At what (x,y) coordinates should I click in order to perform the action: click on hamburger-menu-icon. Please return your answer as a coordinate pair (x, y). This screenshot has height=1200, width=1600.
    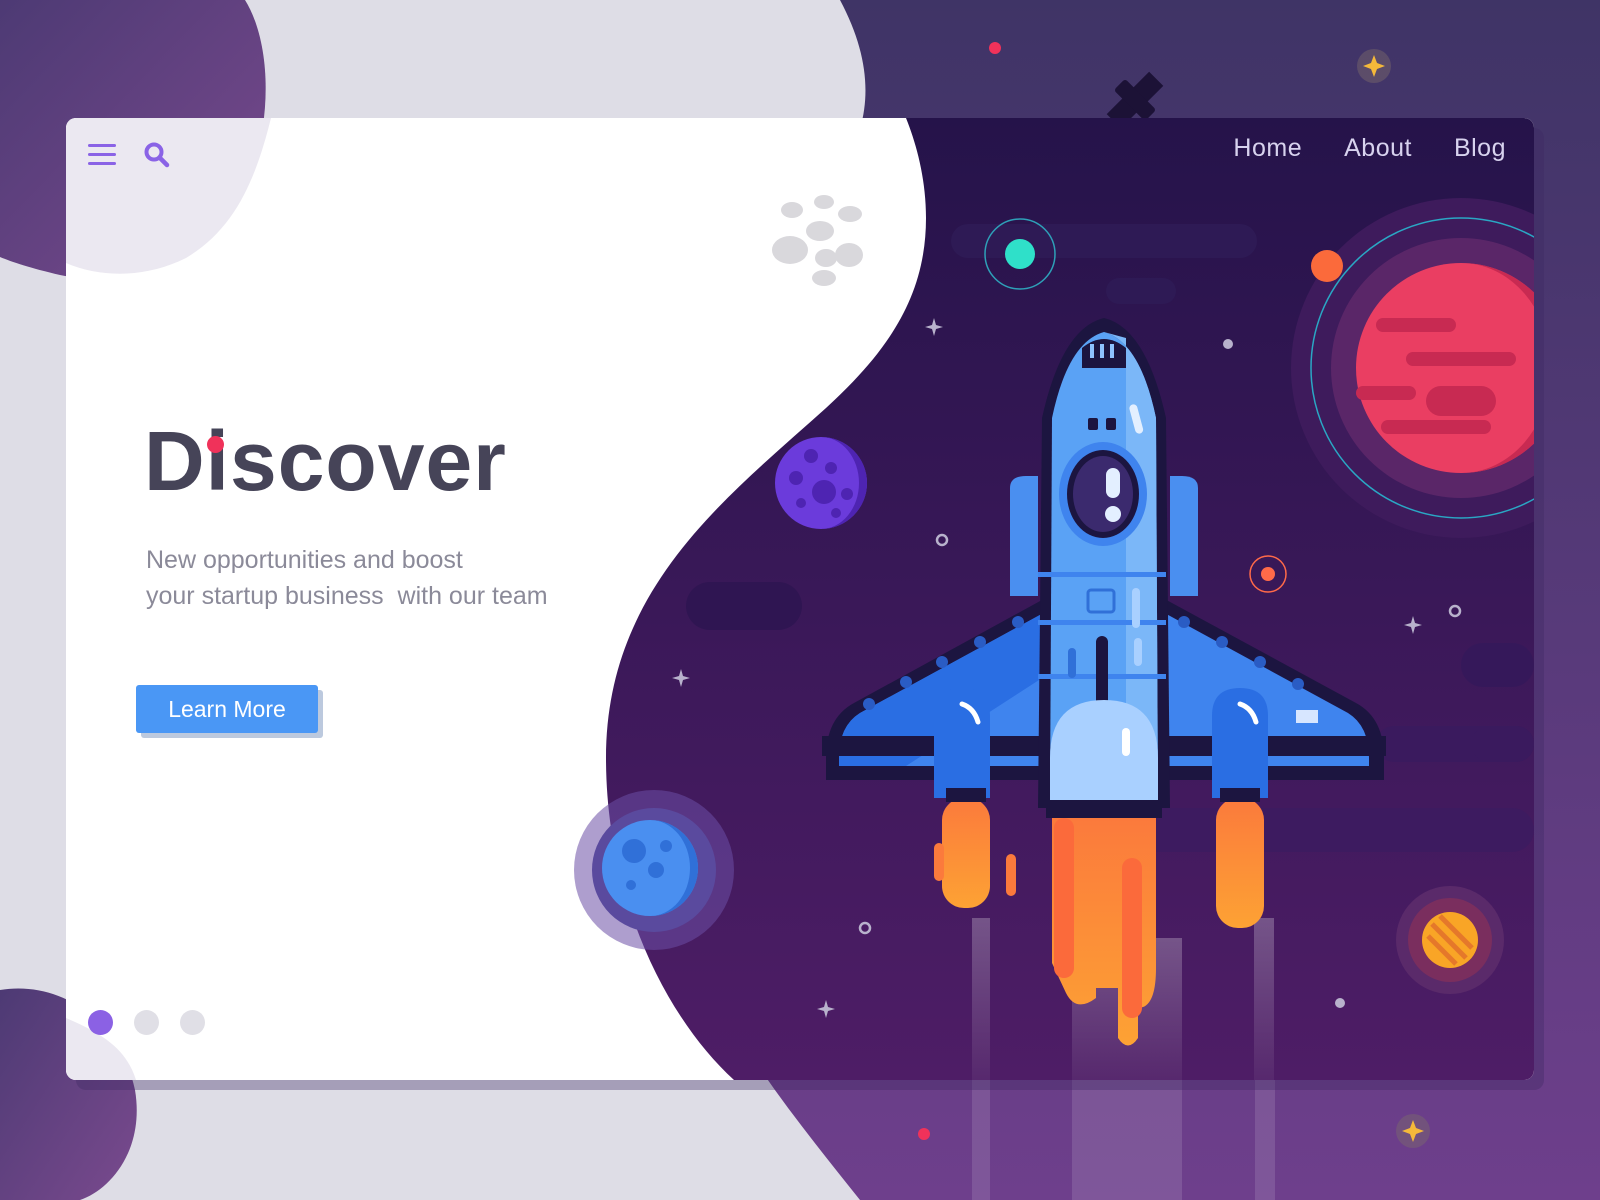
    Looking at the image, I should click on (102, 155).